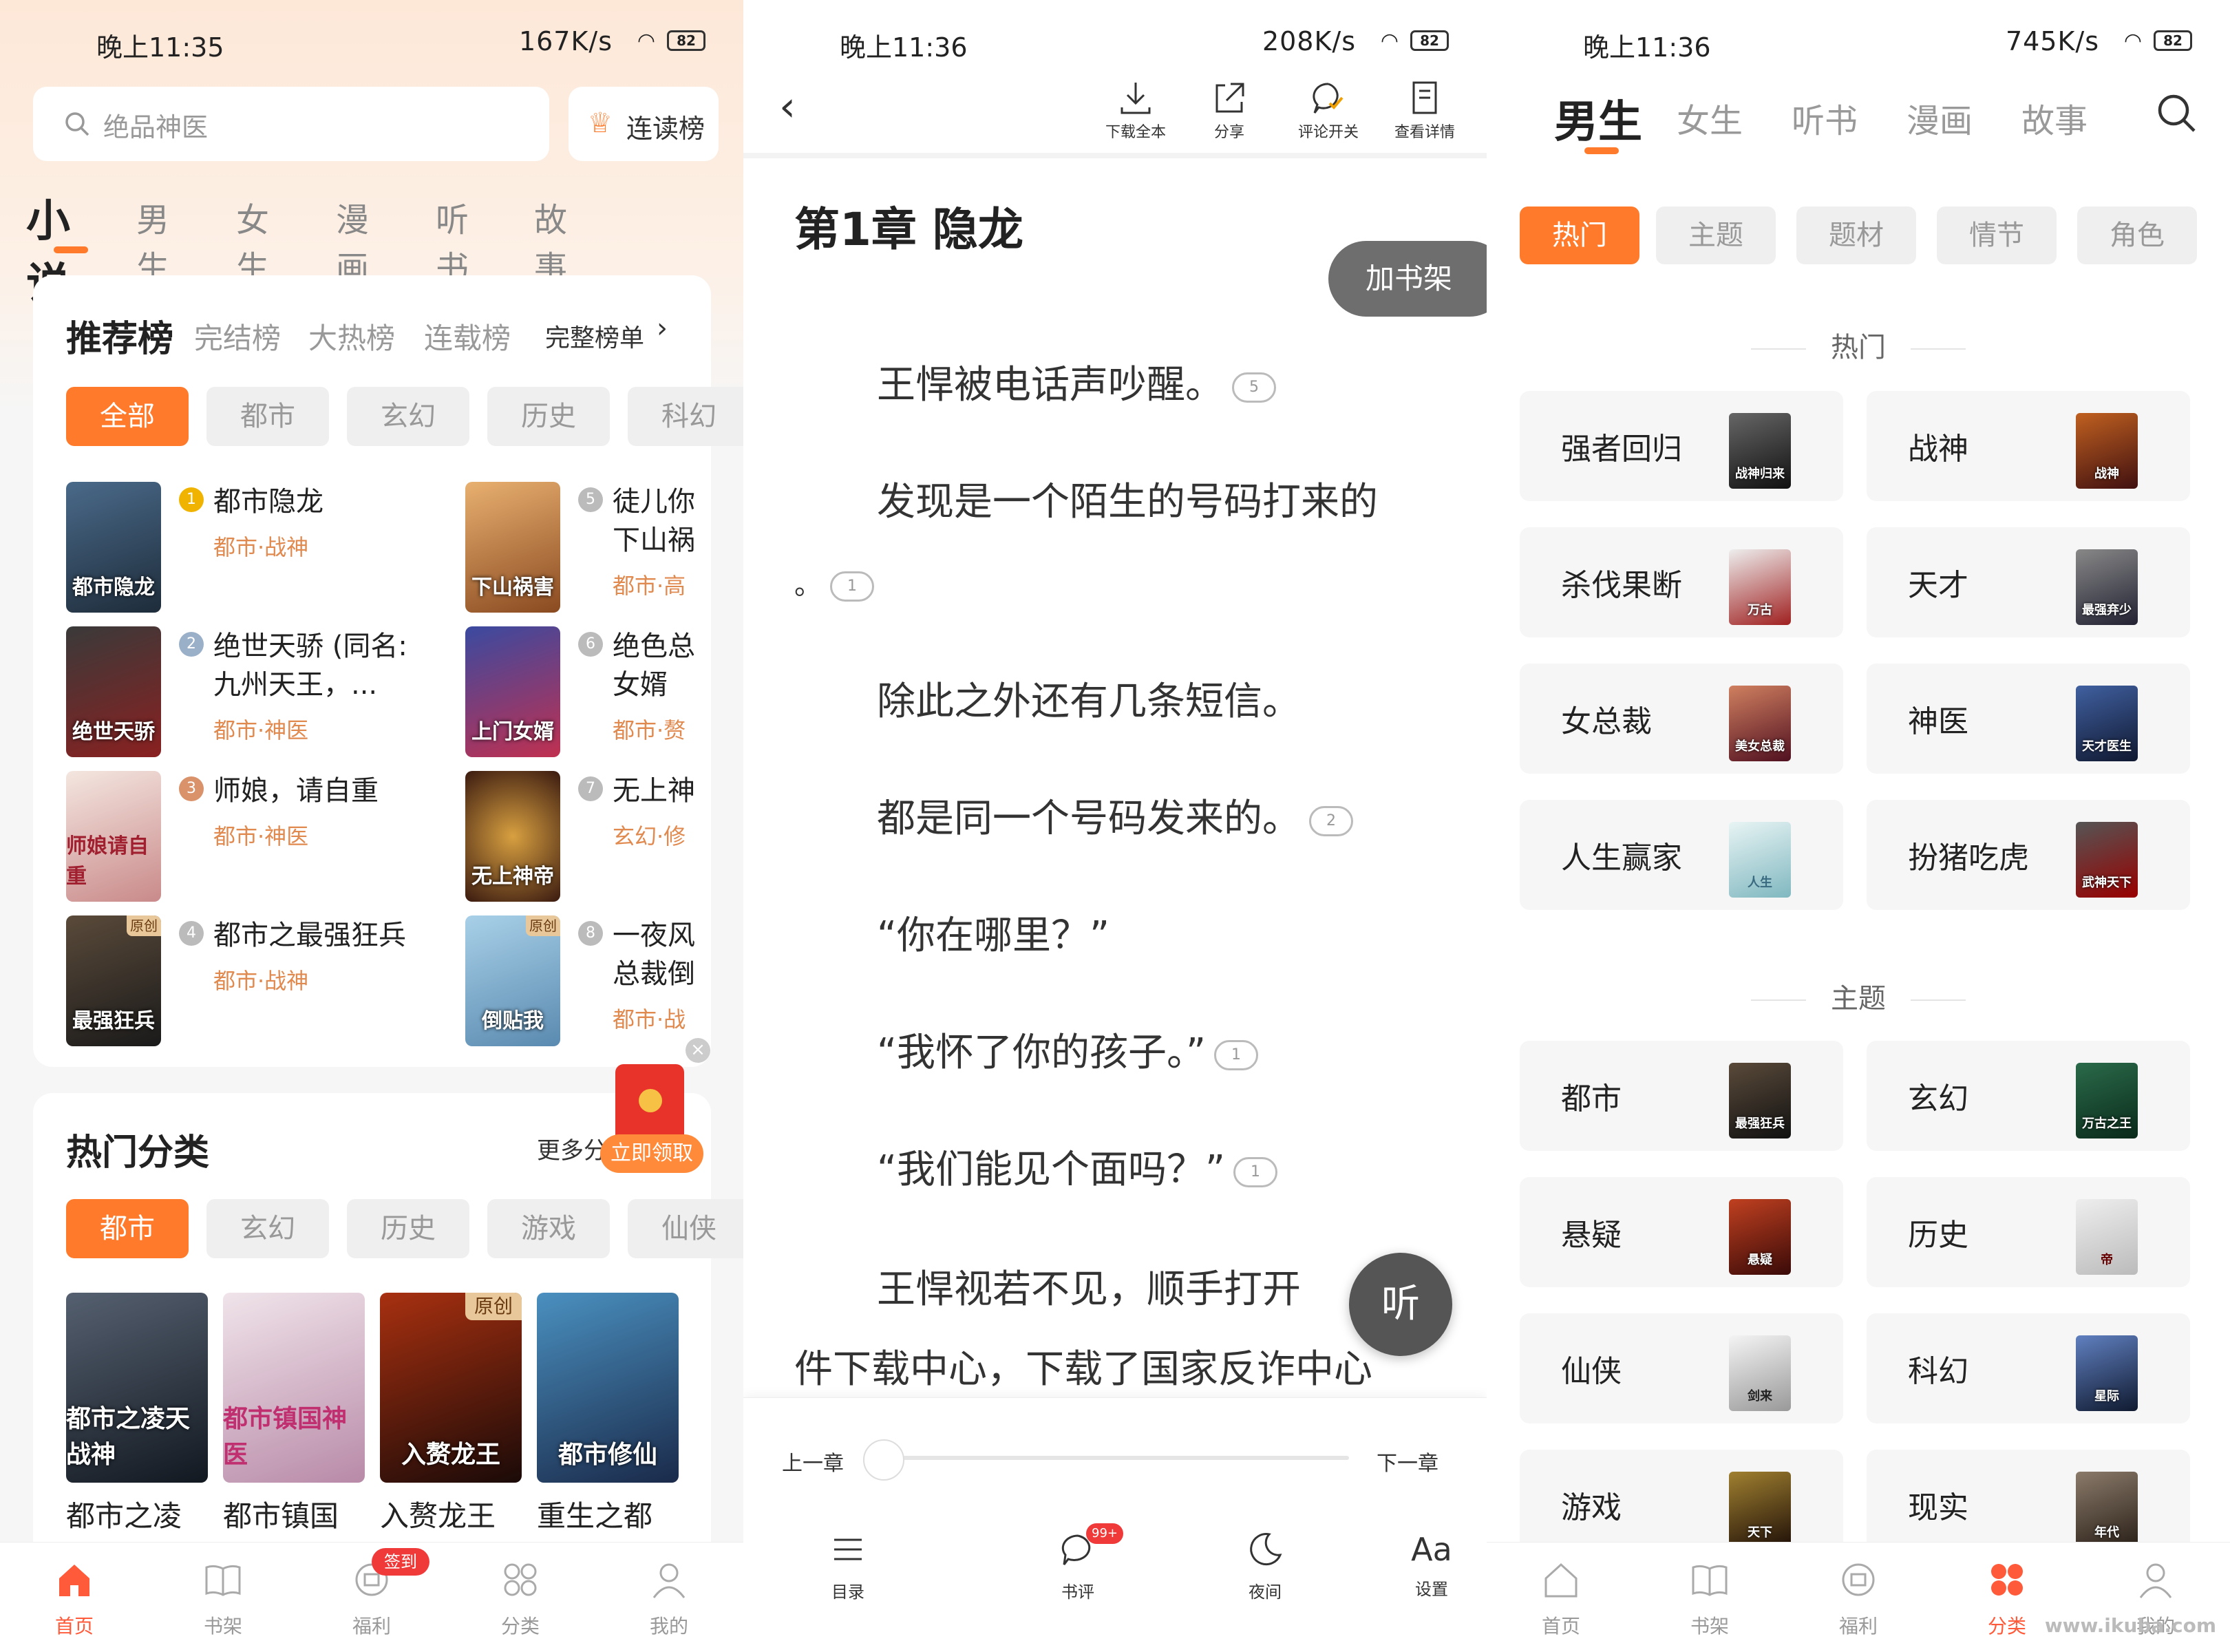  I want to click on original-badge: 原创, so click(543, 925).